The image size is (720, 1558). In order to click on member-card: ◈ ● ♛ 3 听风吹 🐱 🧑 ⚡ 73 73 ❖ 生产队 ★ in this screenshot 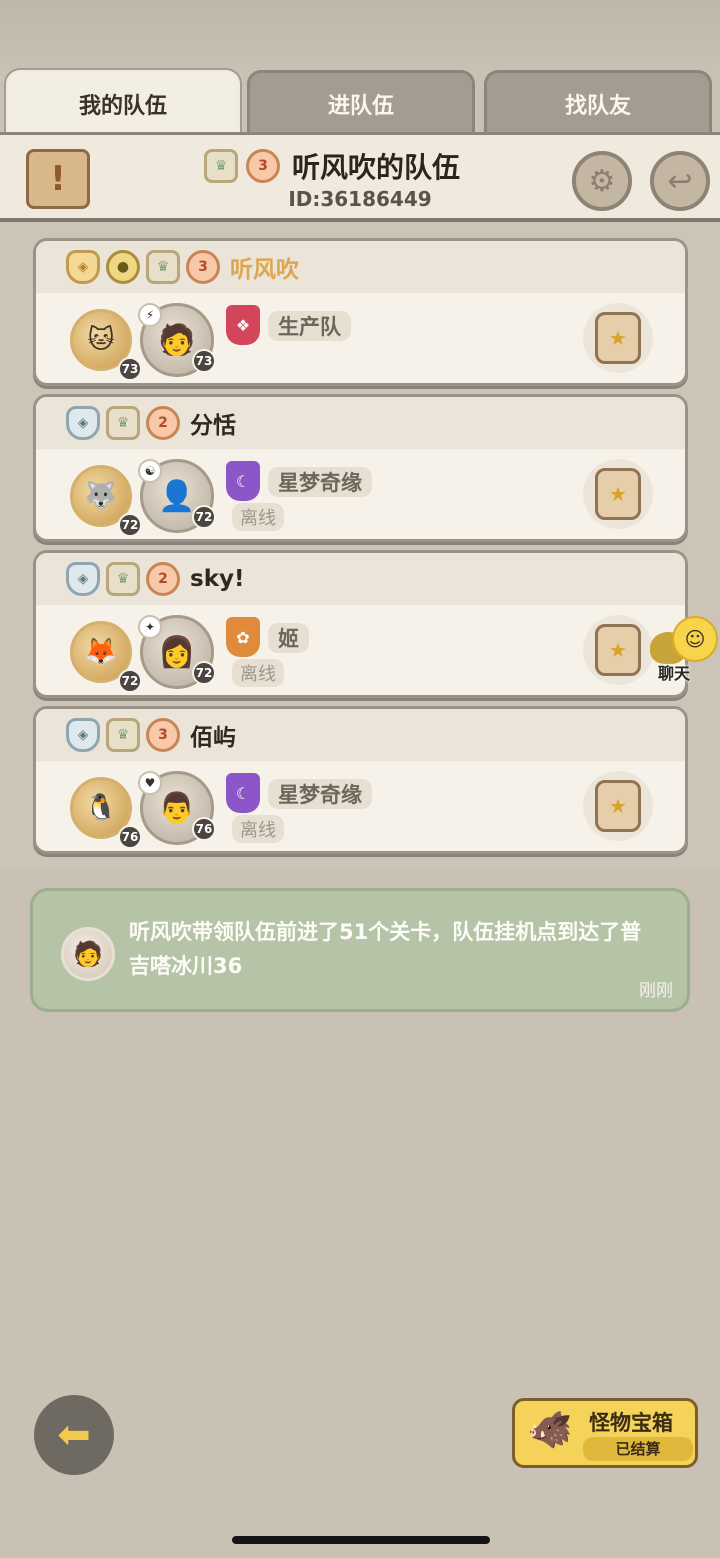, I will do `click(360, 312)`.